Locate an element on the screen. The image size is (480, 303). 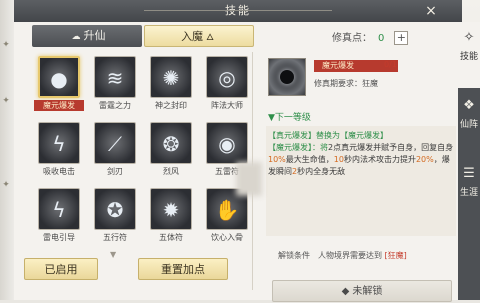
skill-slot: ✹ 五体符 is located at coordinates (171, 217).